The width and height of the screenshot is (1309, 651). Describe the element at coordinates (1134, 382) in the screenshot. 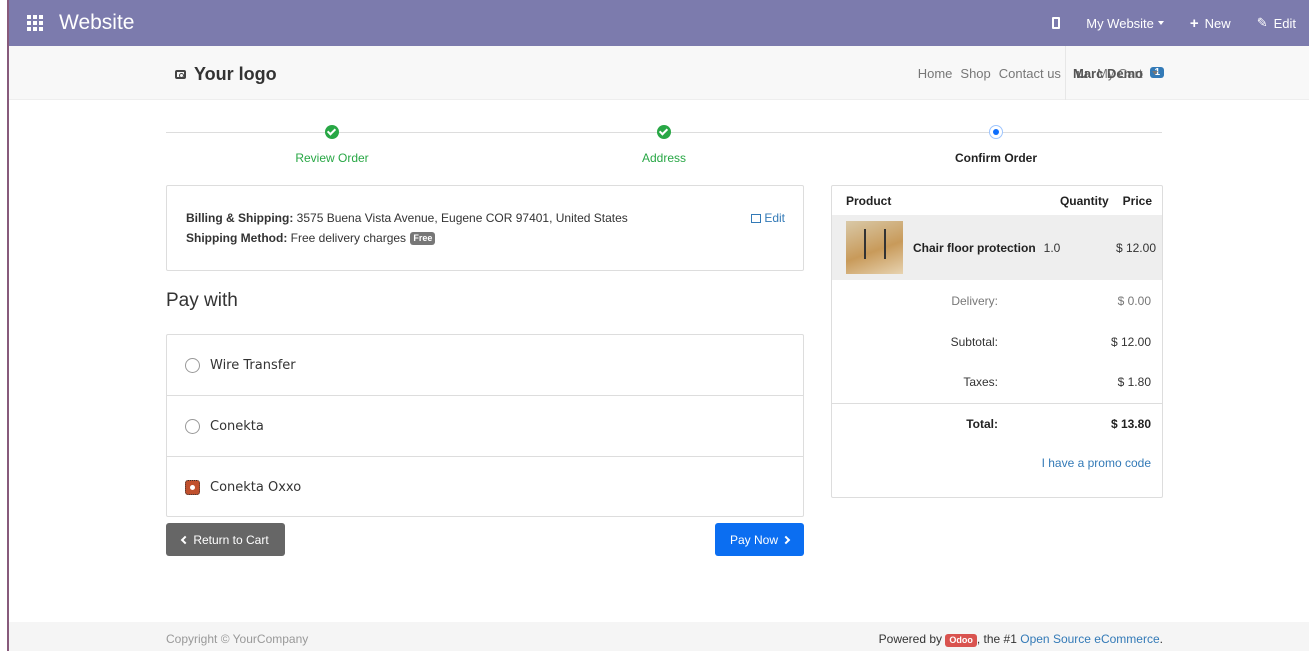

I see `taxes-value: $ 1.80` at that location.